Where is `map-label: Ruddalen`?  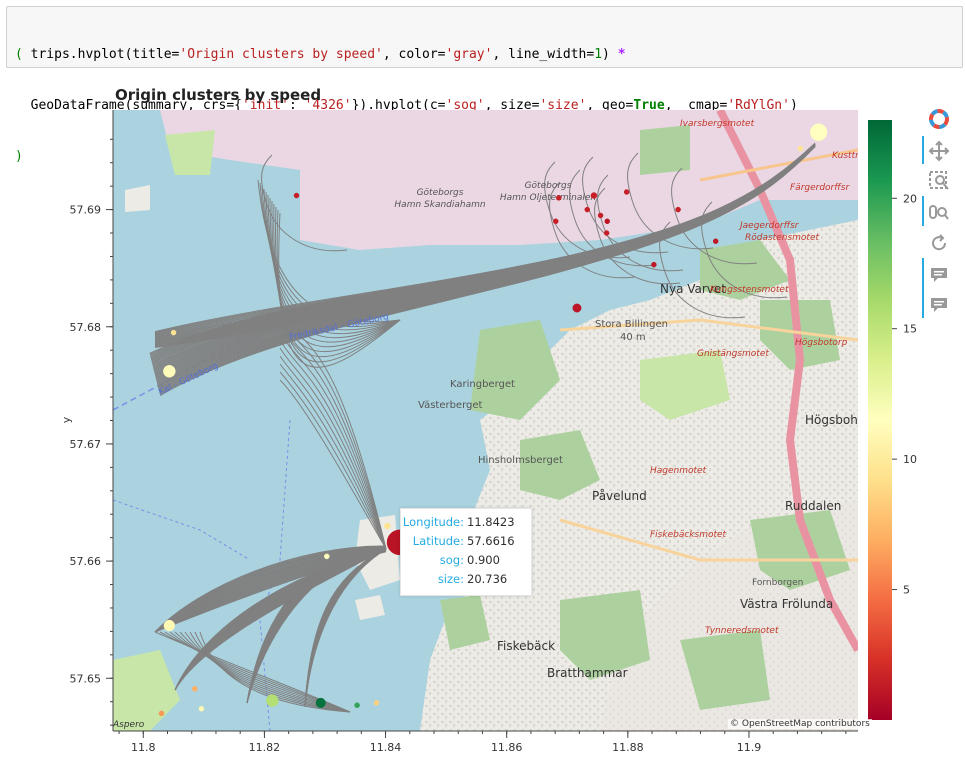 map-label: Ruddalen is located at coordinates (813, 506).